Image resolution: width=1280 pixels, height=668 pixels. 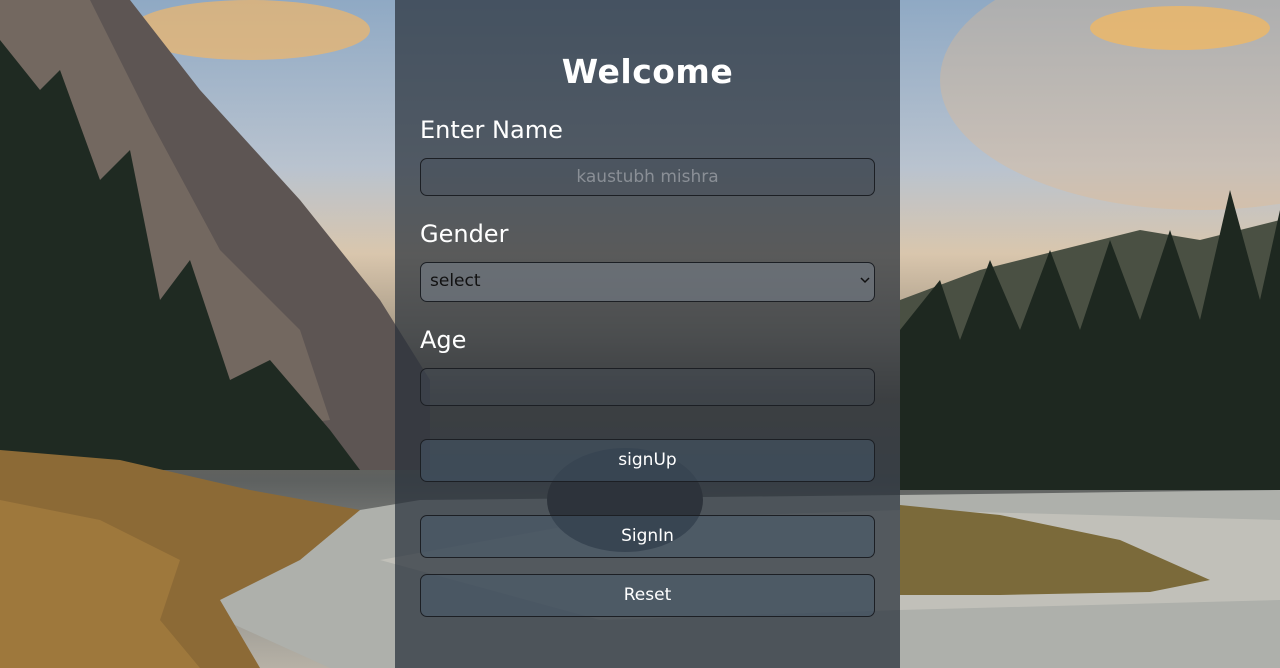 I want to click on signin-button: SignIn, so click(x=647, y=536).